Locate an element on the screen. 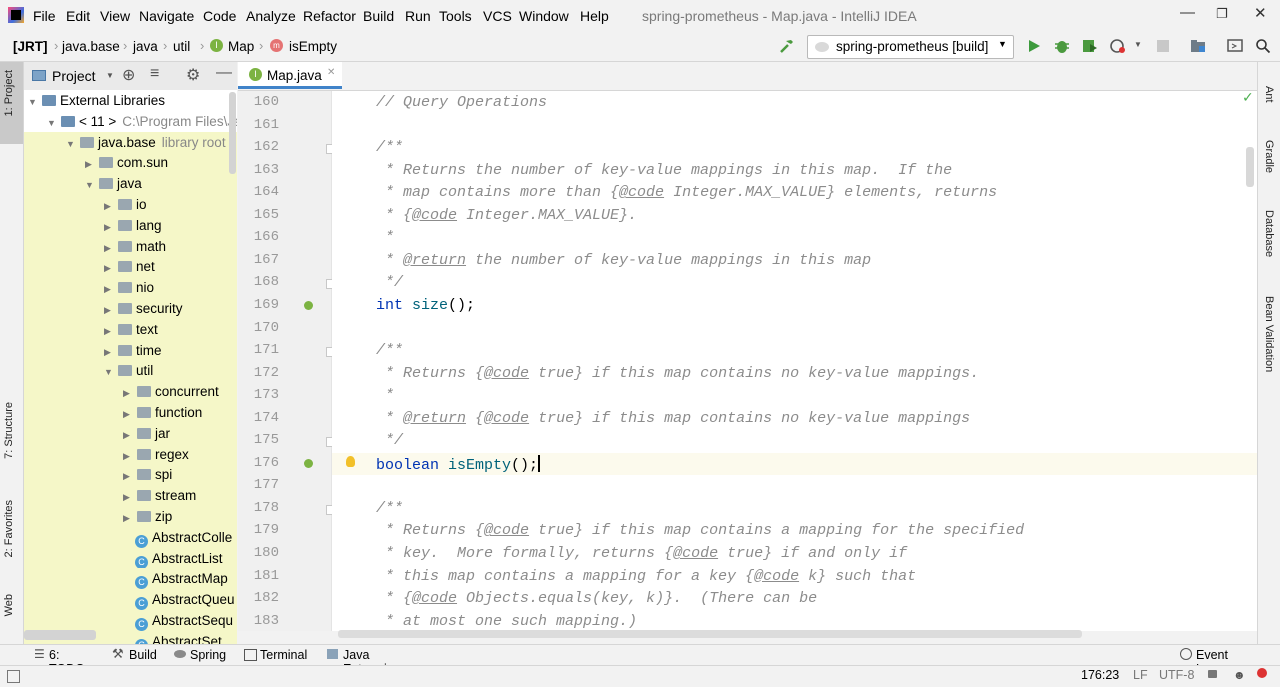 Image resolution: width=1280 pixels, height=687 pixels. tree-node: ▼ java is located at coordinates (130, 184).